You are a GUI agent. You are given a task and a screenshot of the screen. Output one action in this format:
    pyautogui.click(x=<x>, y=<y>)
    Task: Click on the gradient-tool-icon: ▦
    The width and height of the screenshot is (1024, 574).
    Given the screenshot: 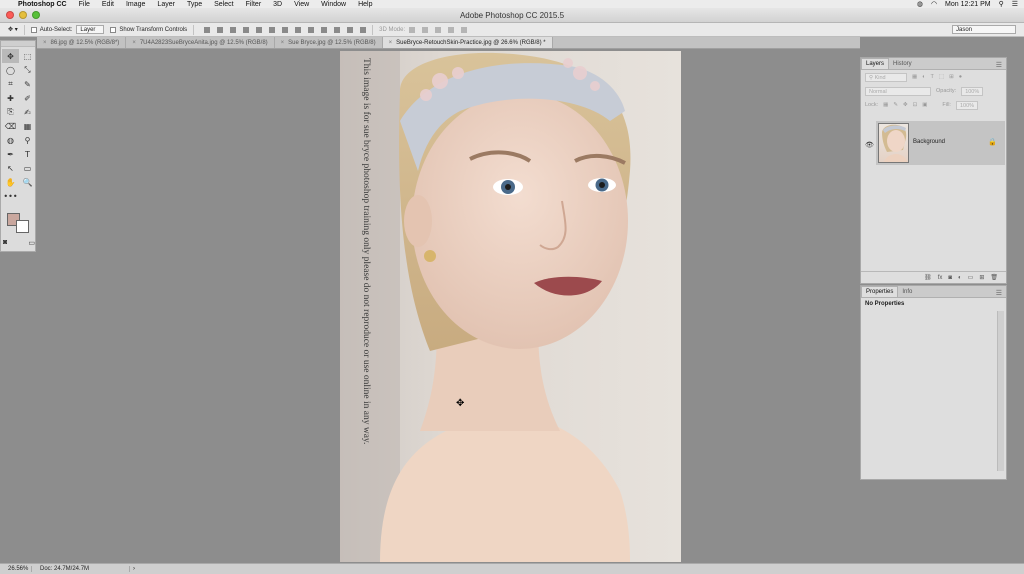 What is the action you would take?
    pyautogui.click(x=27, y=126)
    